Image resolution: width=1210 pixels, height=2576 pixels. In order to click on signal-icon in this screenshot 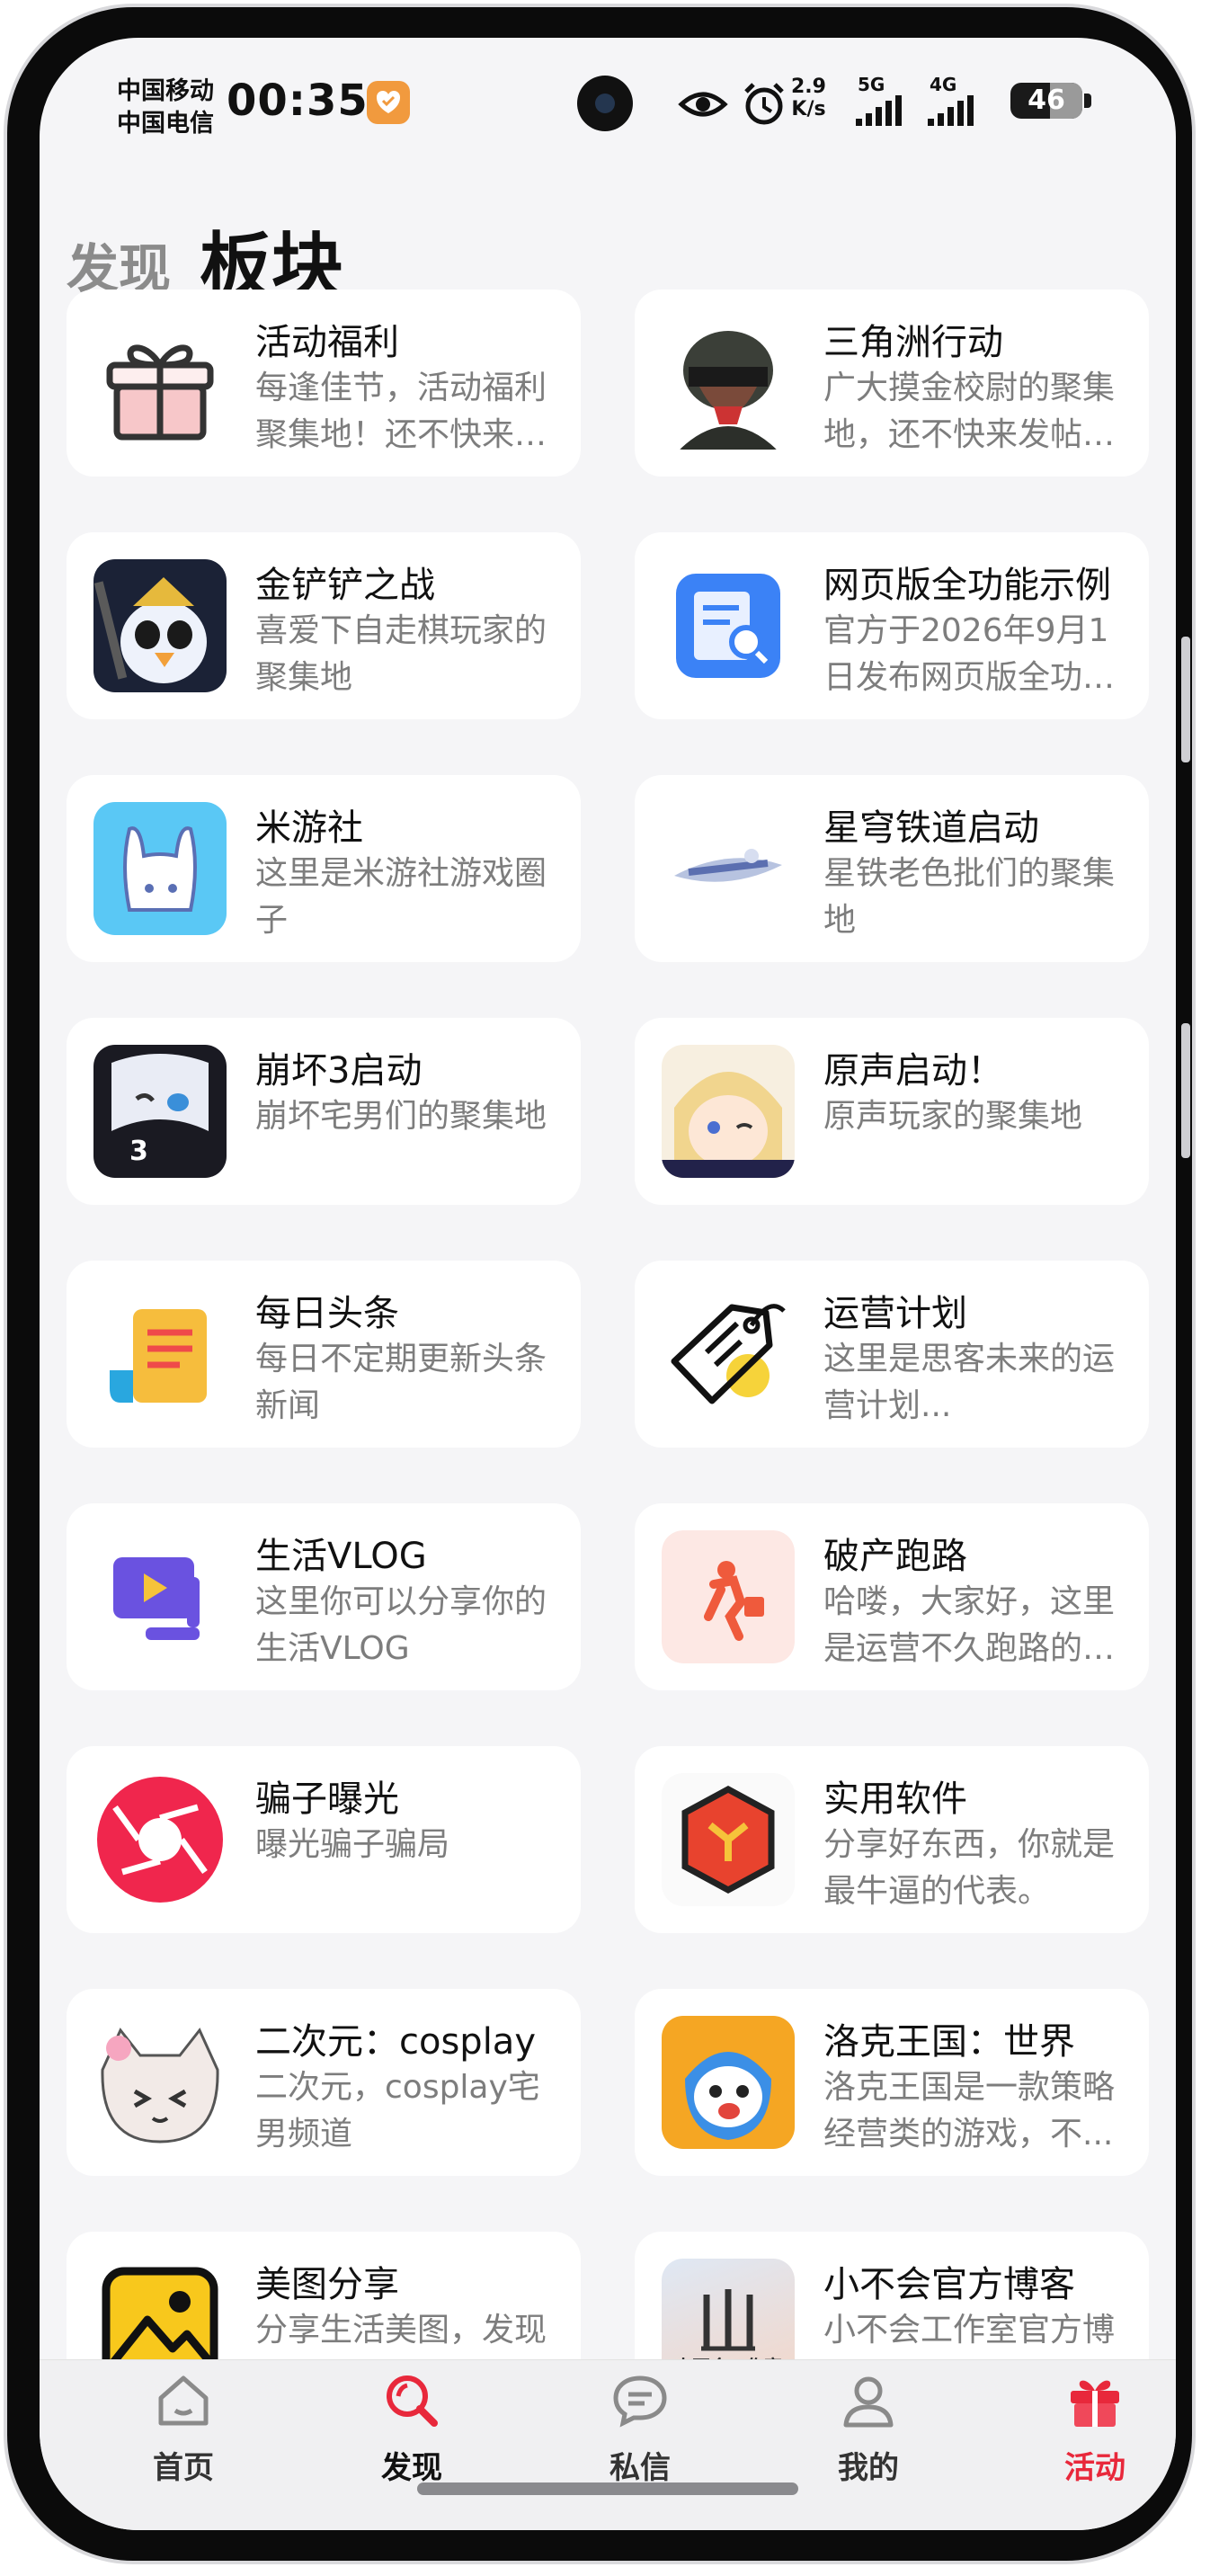, I will do `click(879, 111)`.